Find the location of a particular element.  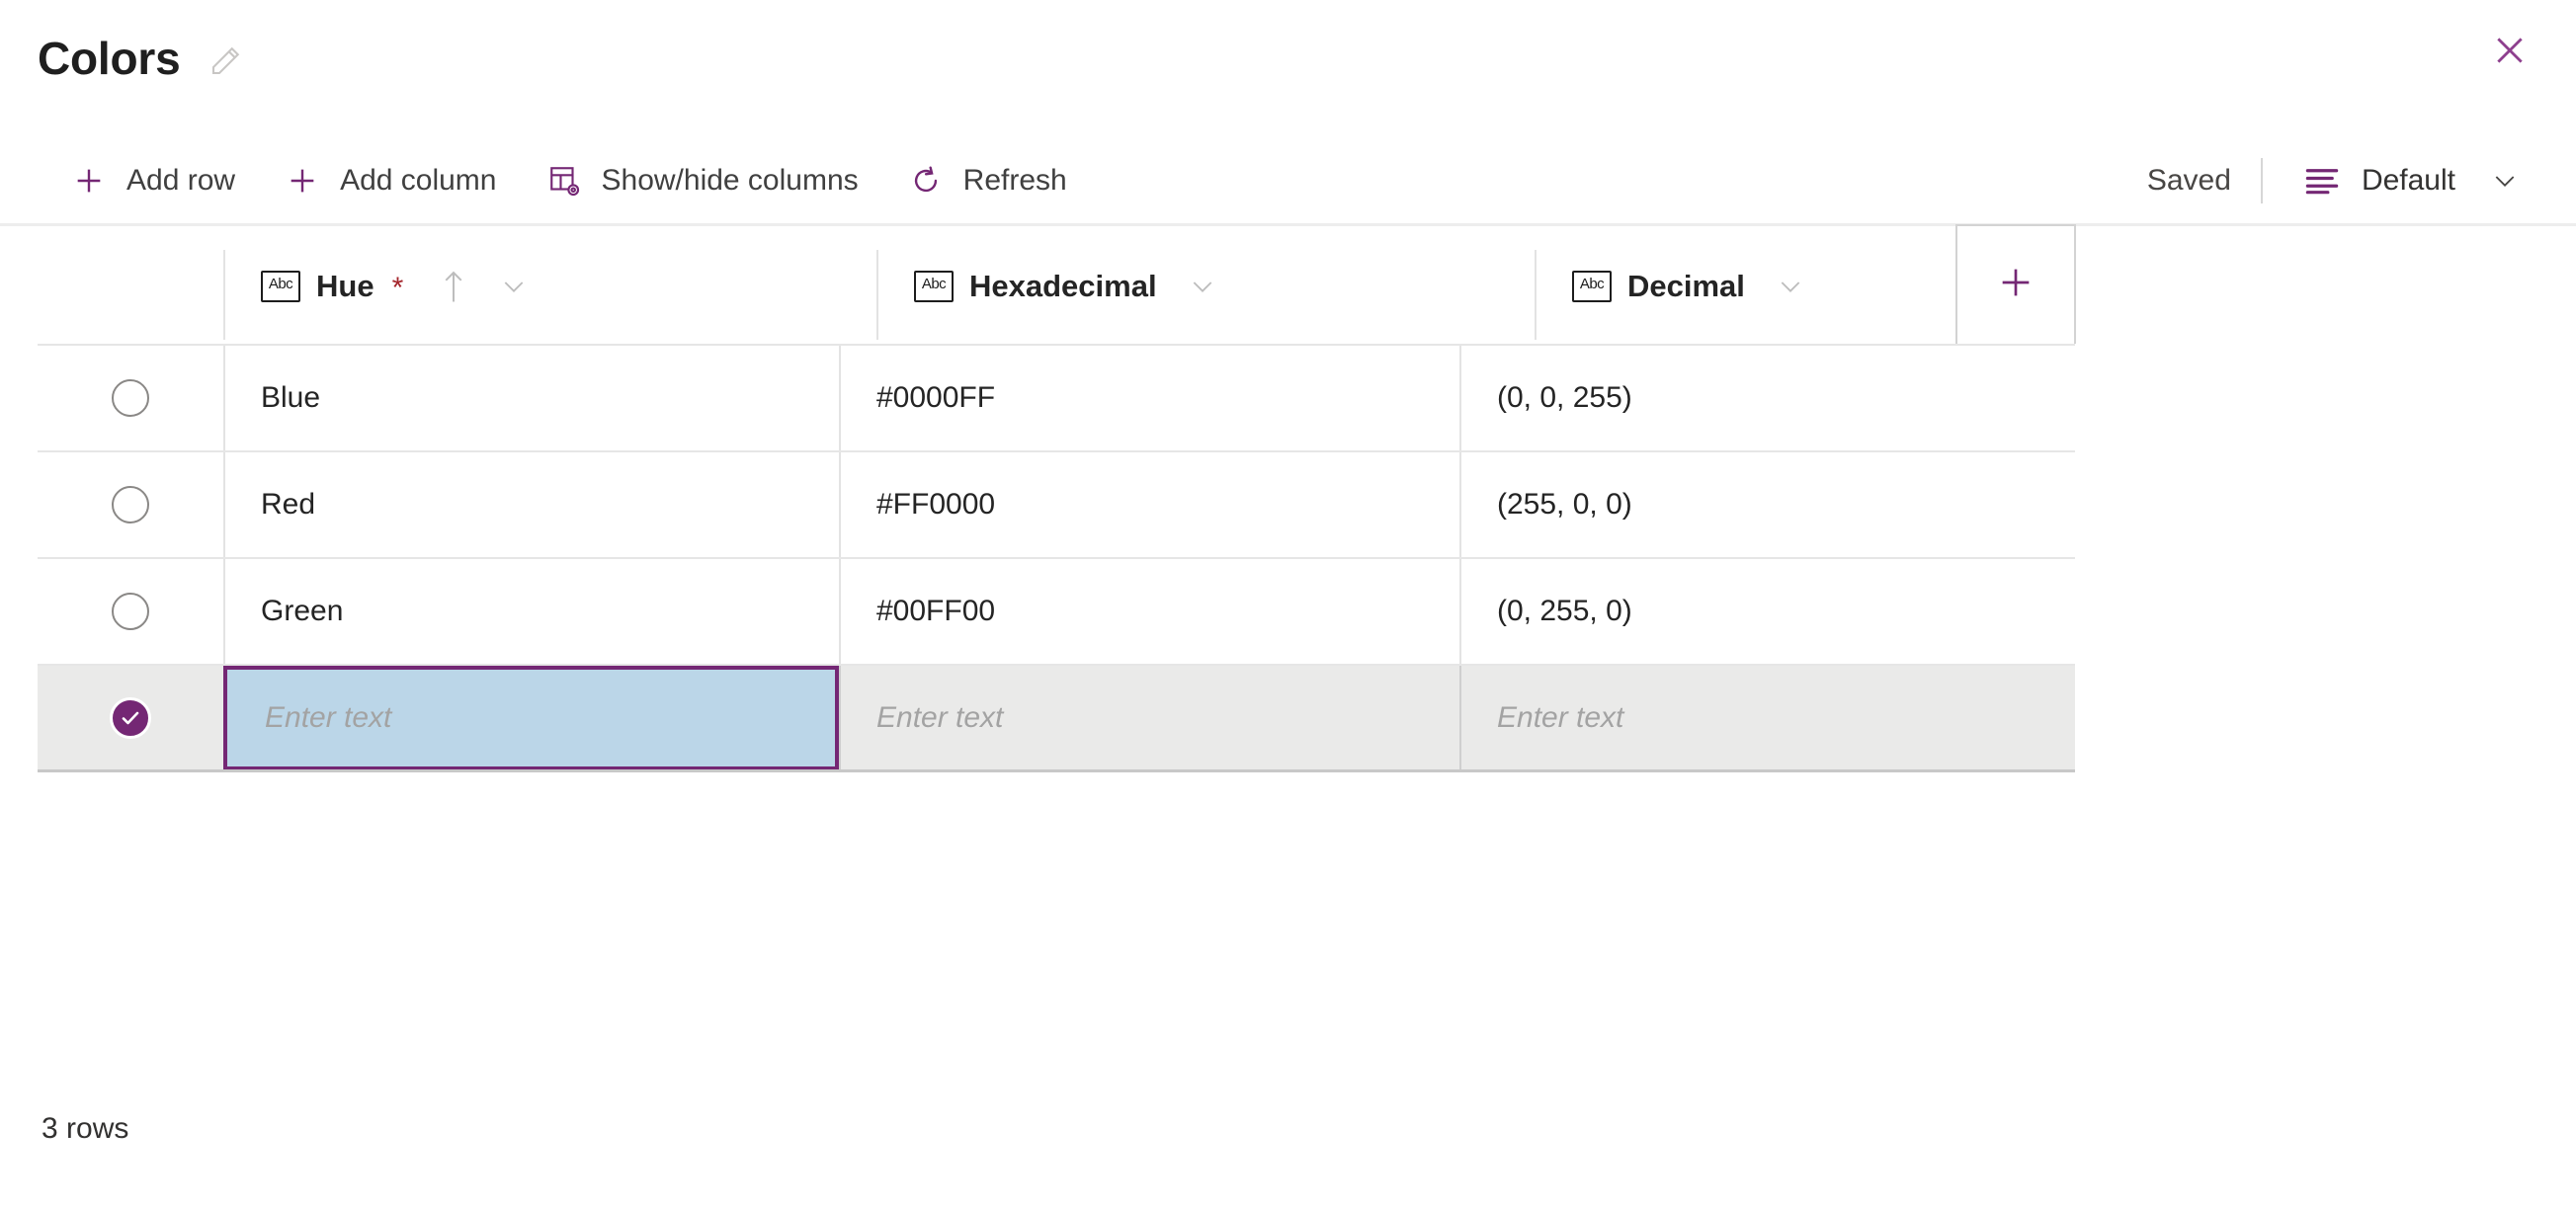

cell-hue: Red is located at coordinates (531, 504).